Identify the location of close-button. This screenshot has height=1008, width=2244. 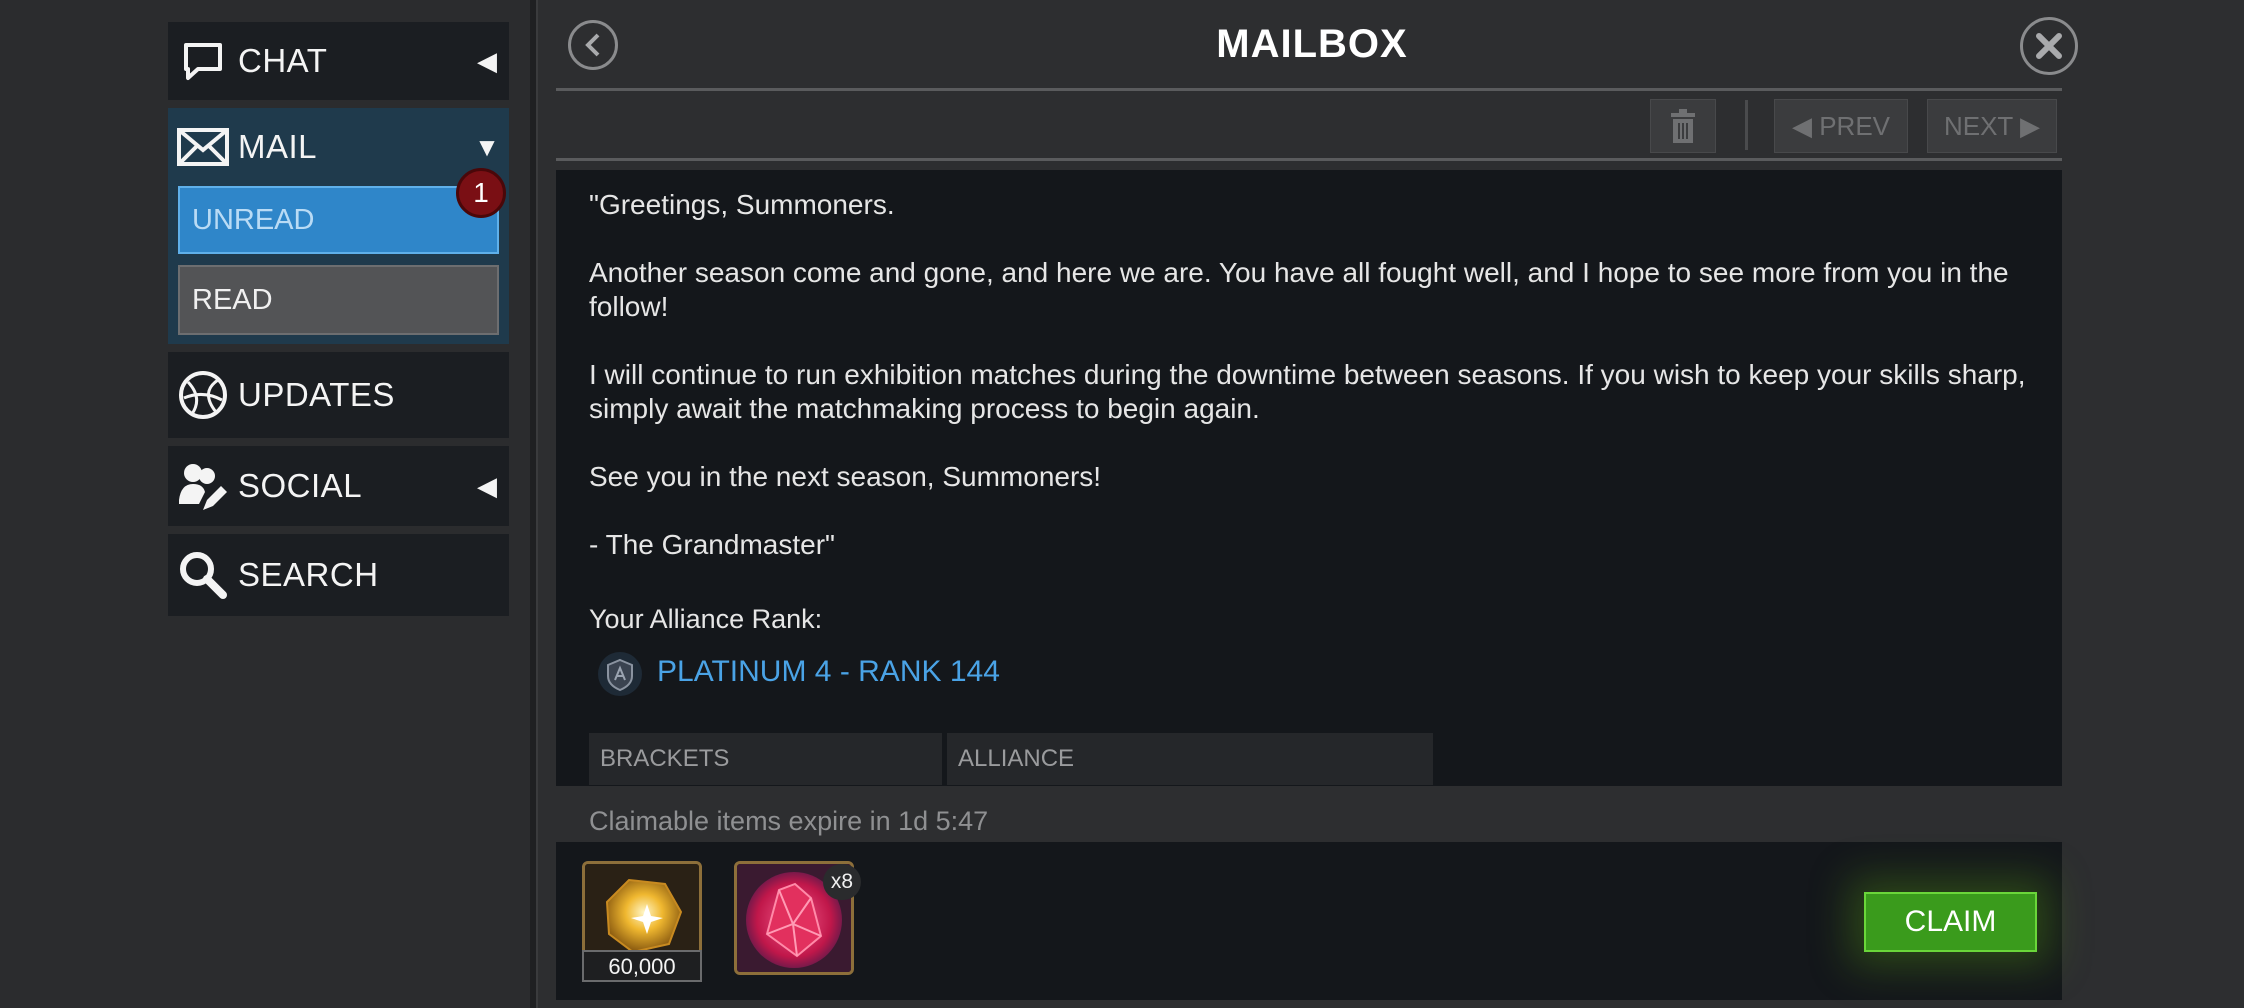
(2049, 46).